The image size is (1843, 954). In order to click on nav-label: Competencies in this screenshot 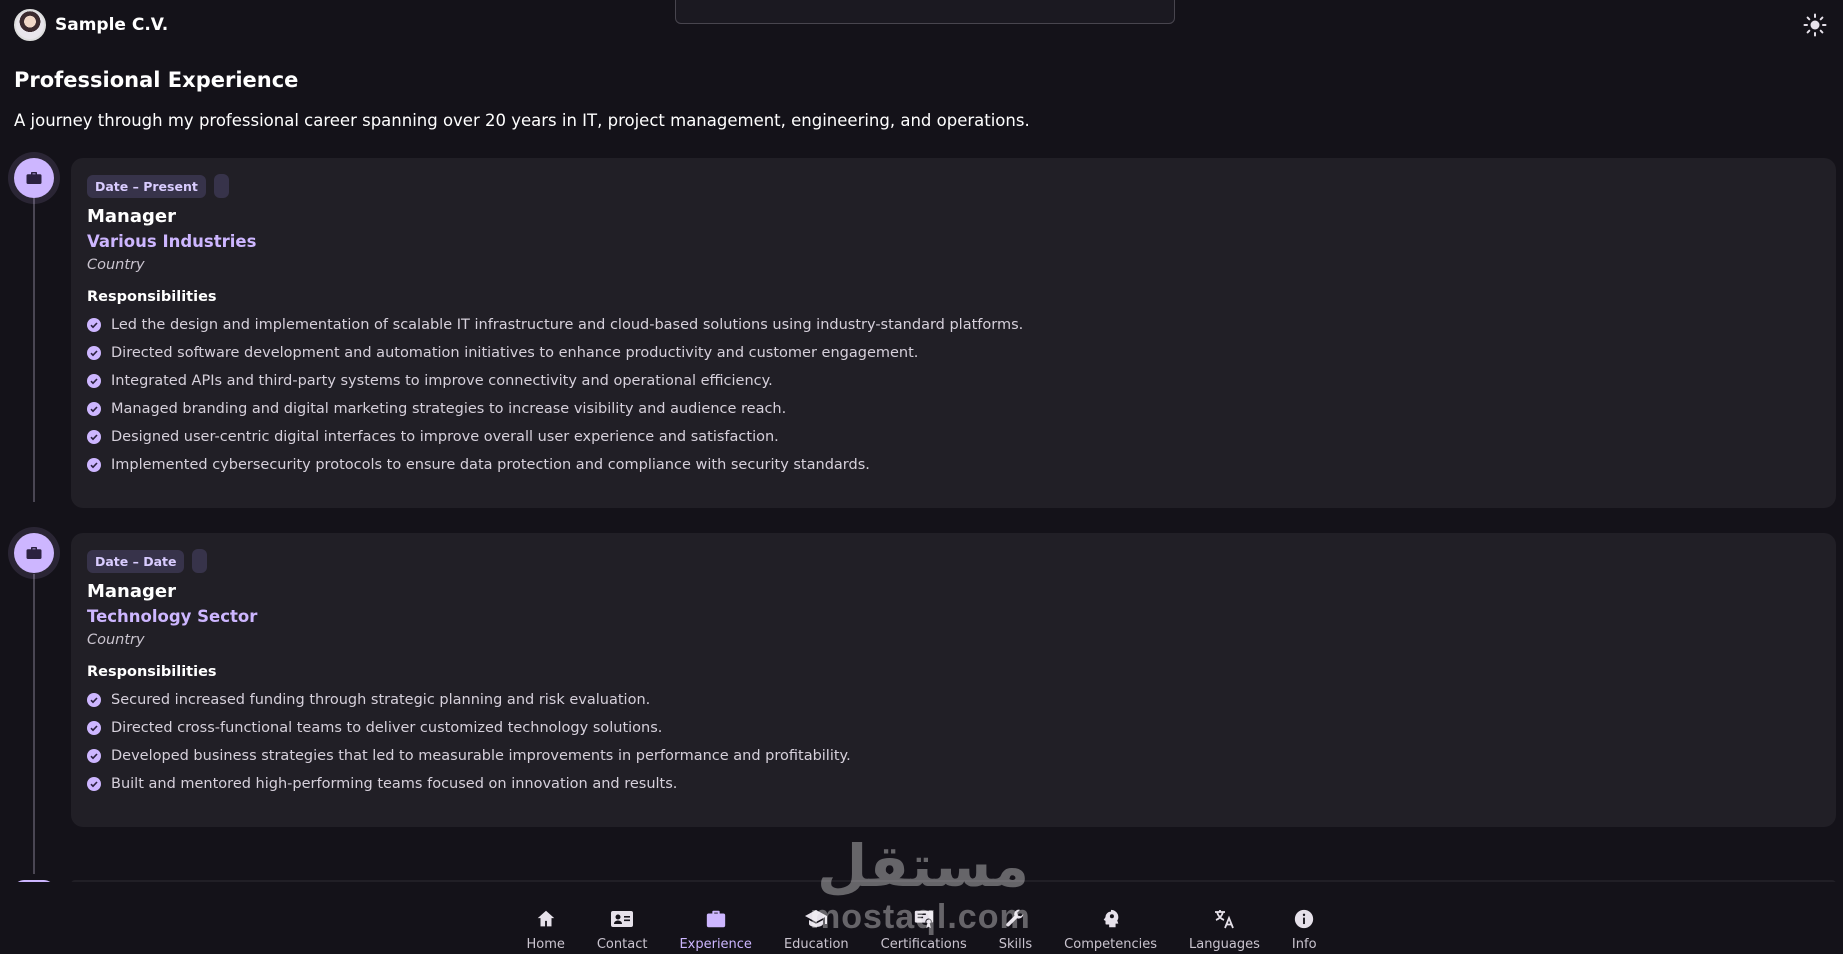, I will do `click(1110, 944)`.